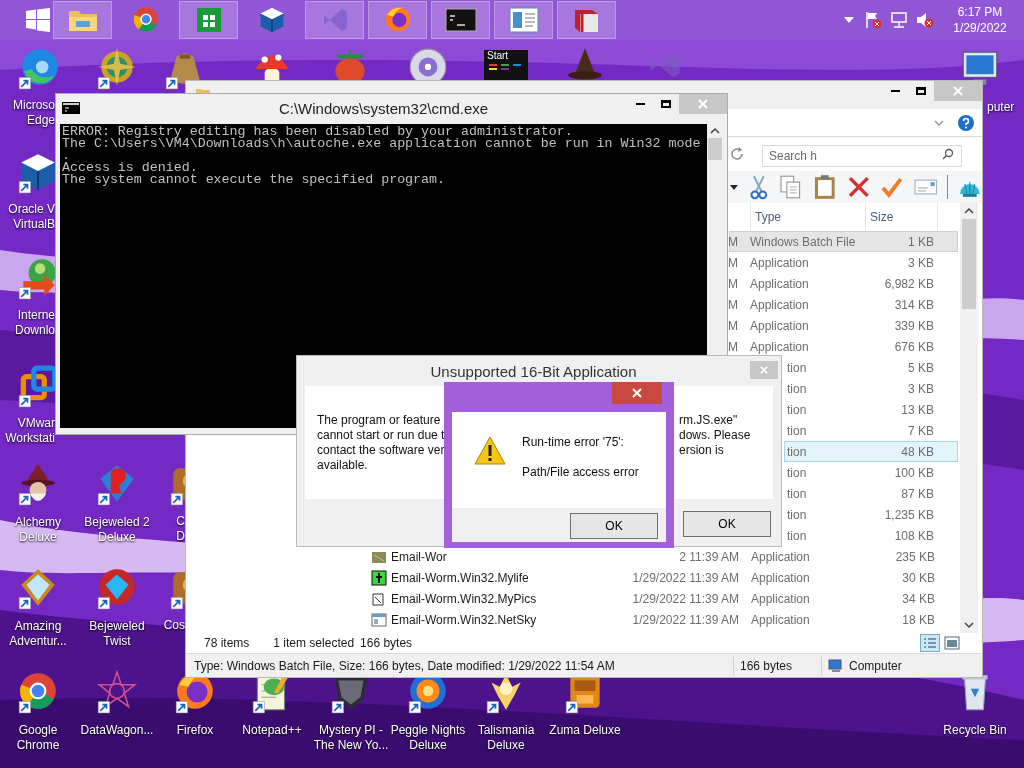 This screenshot has width=1024, height=768. What do you see at coordinates (914, 325) in the screenshot?
I see `file-size: 339 KB` at bounding box center [914, 325].